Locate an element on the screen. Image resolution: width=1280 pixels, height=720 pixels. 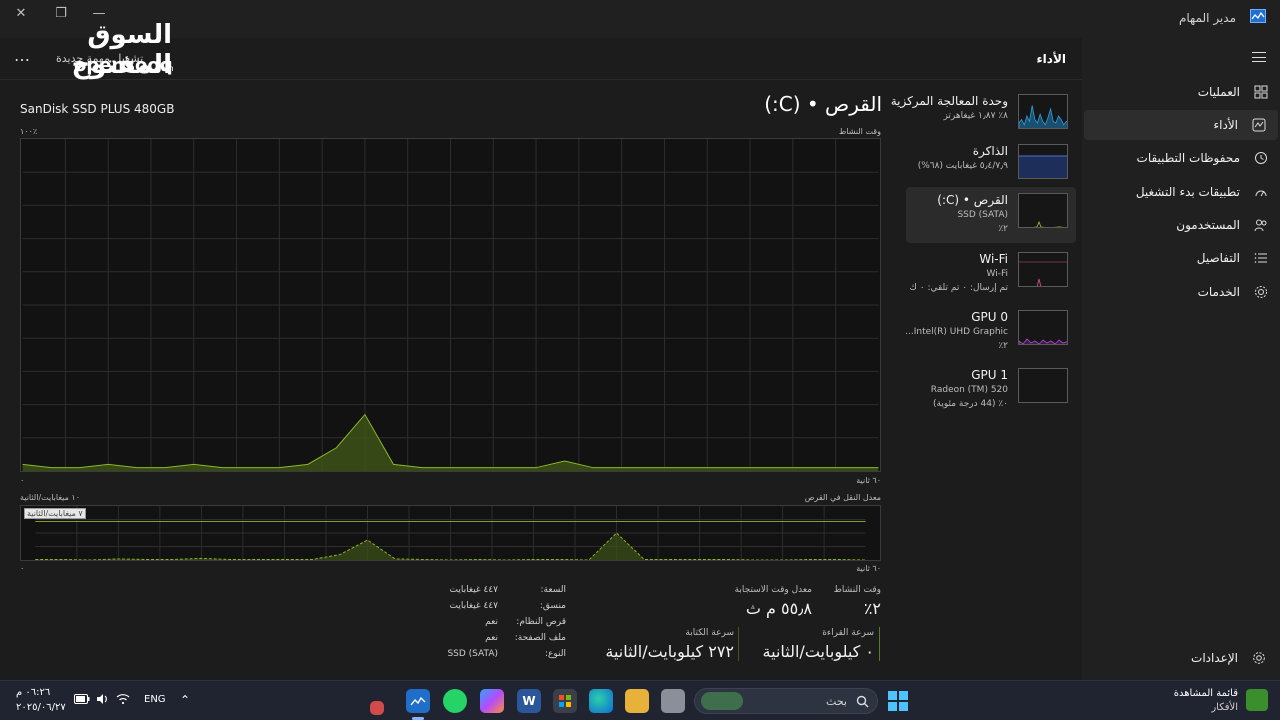
nav-label: التفاصيل is located at coordinates (1218, 258).